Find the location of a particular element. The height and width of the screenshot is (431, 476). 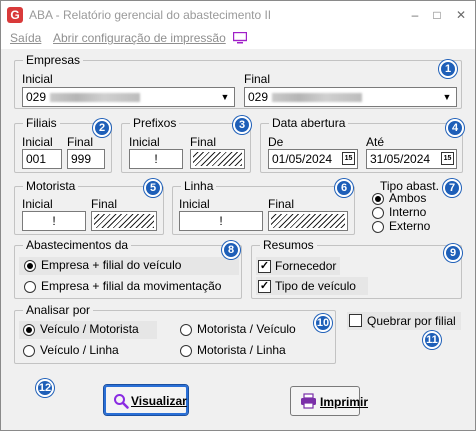

empresas-initial-select: 029 ▼ is located at coordinates (128, 97).